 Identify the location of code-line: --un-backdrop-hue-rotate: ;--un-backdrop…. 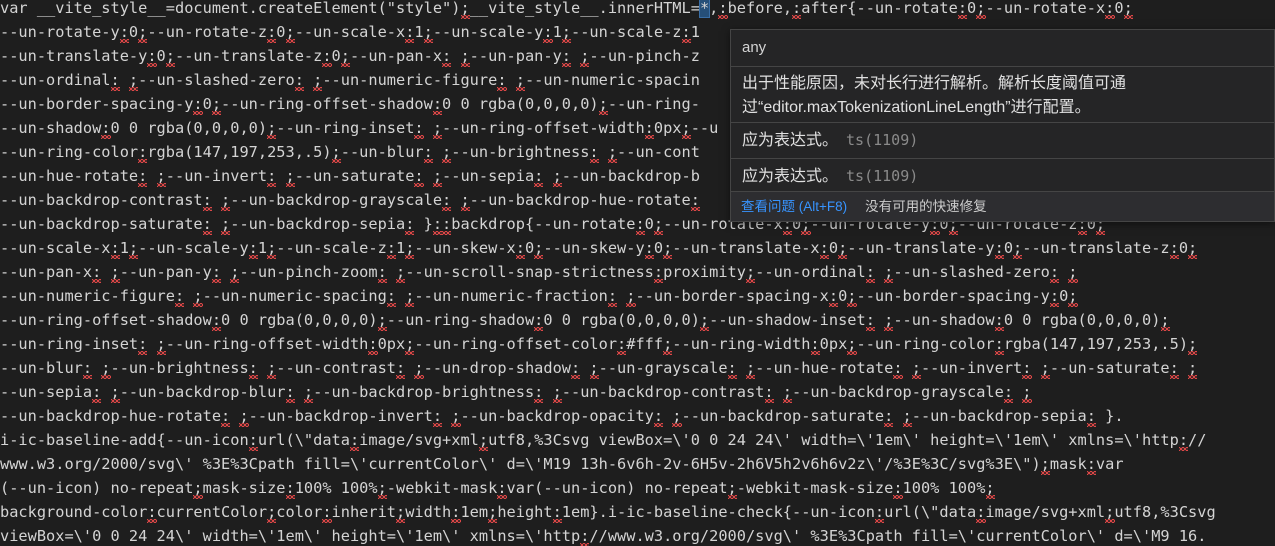
(562, 416).